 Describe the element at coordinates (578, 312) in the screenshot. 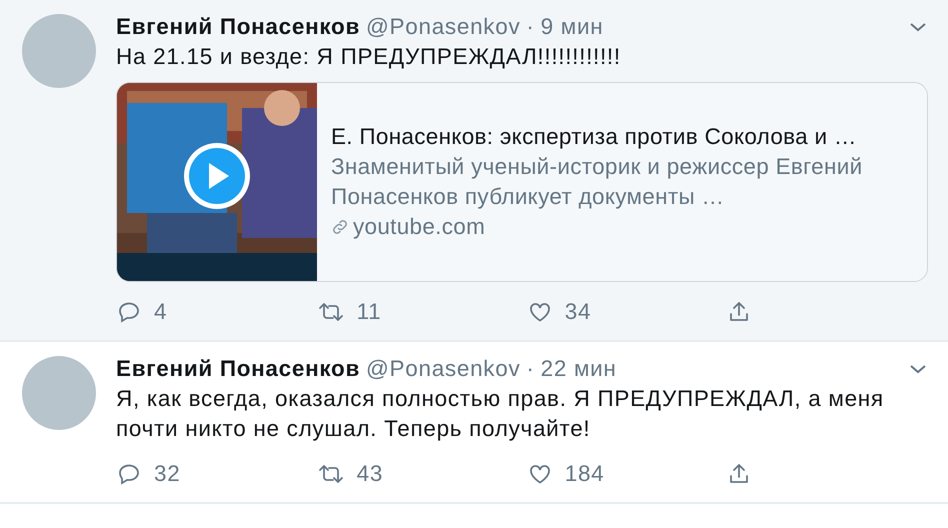

I see `like-count: 34` at that location.